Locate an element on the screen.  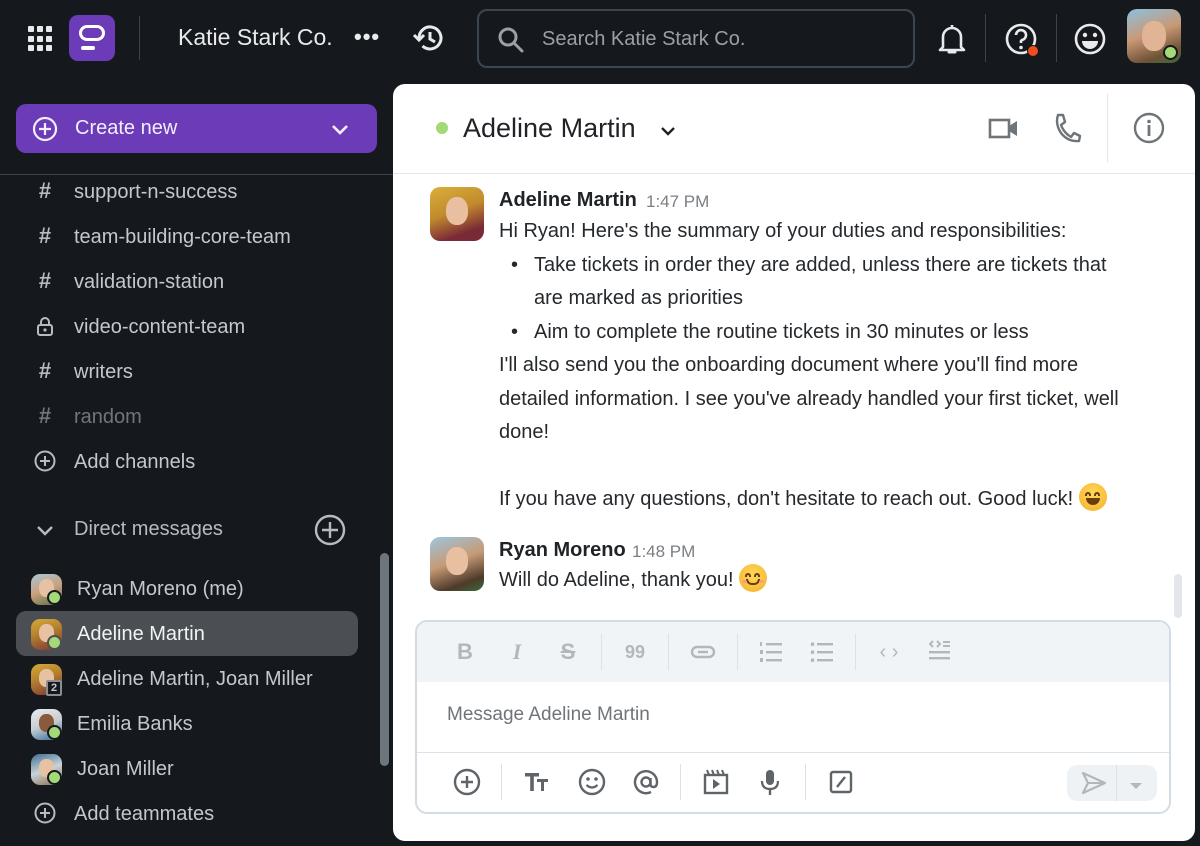
send-options-chevron-icon is located at coordinates (1136, 787).